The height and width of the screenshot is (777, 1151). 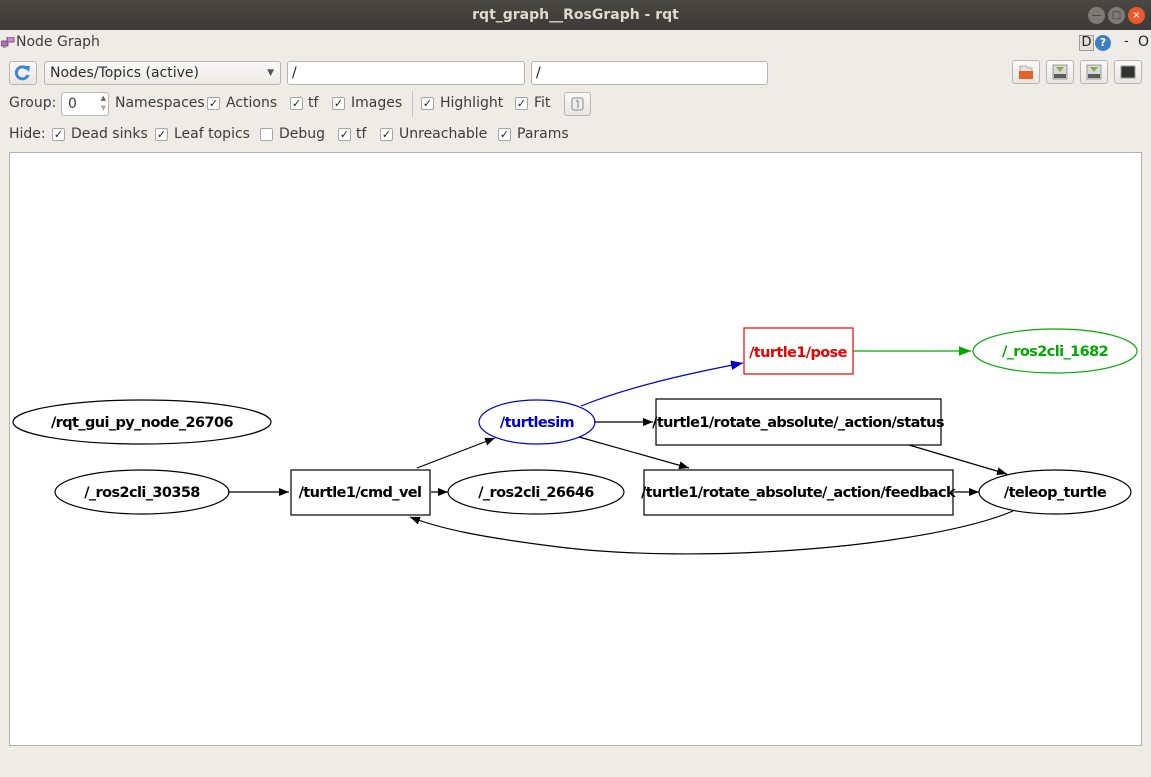 What do you see at coordinates (212, 134) in the screenshot?
I see `leaf-topics-label: Leaf topics` at bounding box center [212, 134].